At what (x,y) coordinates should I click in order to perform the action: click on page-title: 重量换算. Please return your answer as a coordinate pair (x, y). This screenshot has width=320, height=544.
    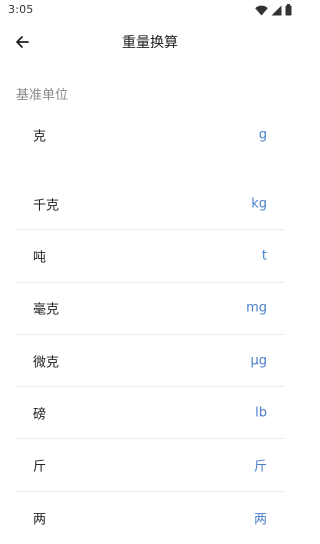
    Looking at the image, I should click on (150, 43).